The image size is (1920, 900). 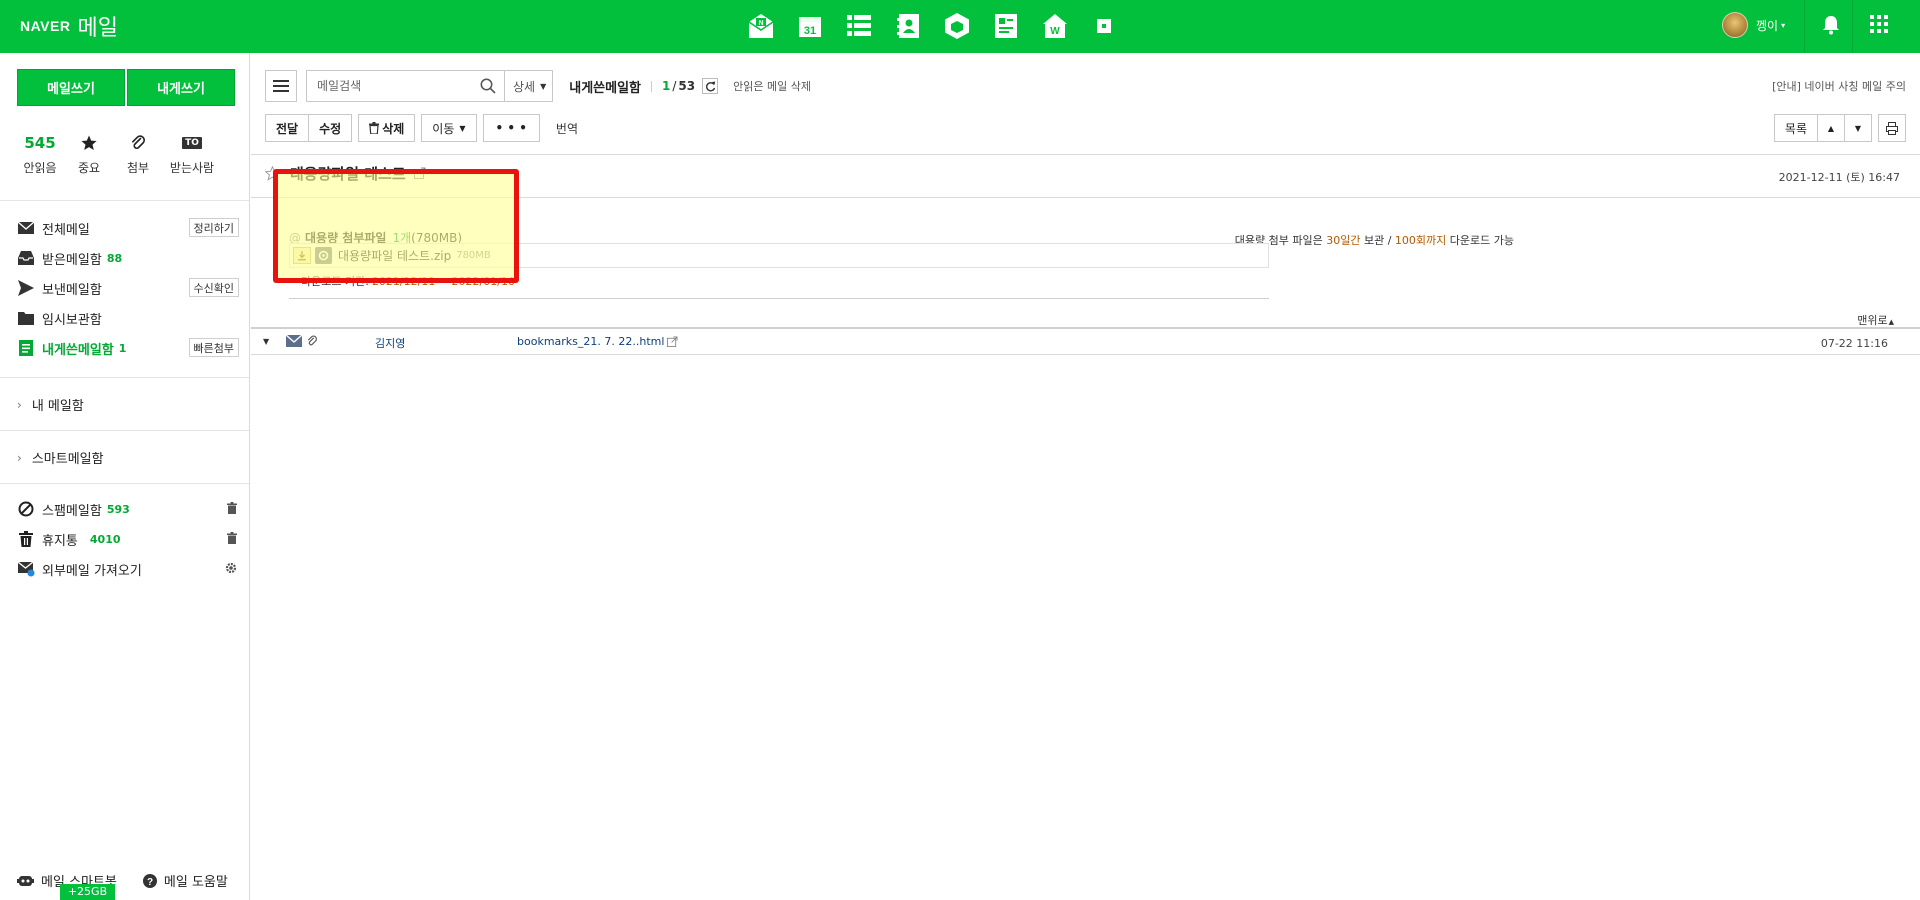 What do you see at coordinates (138, 142) in the screenshot?
I see `paperclip-icon` at bounding box center [138, 142].